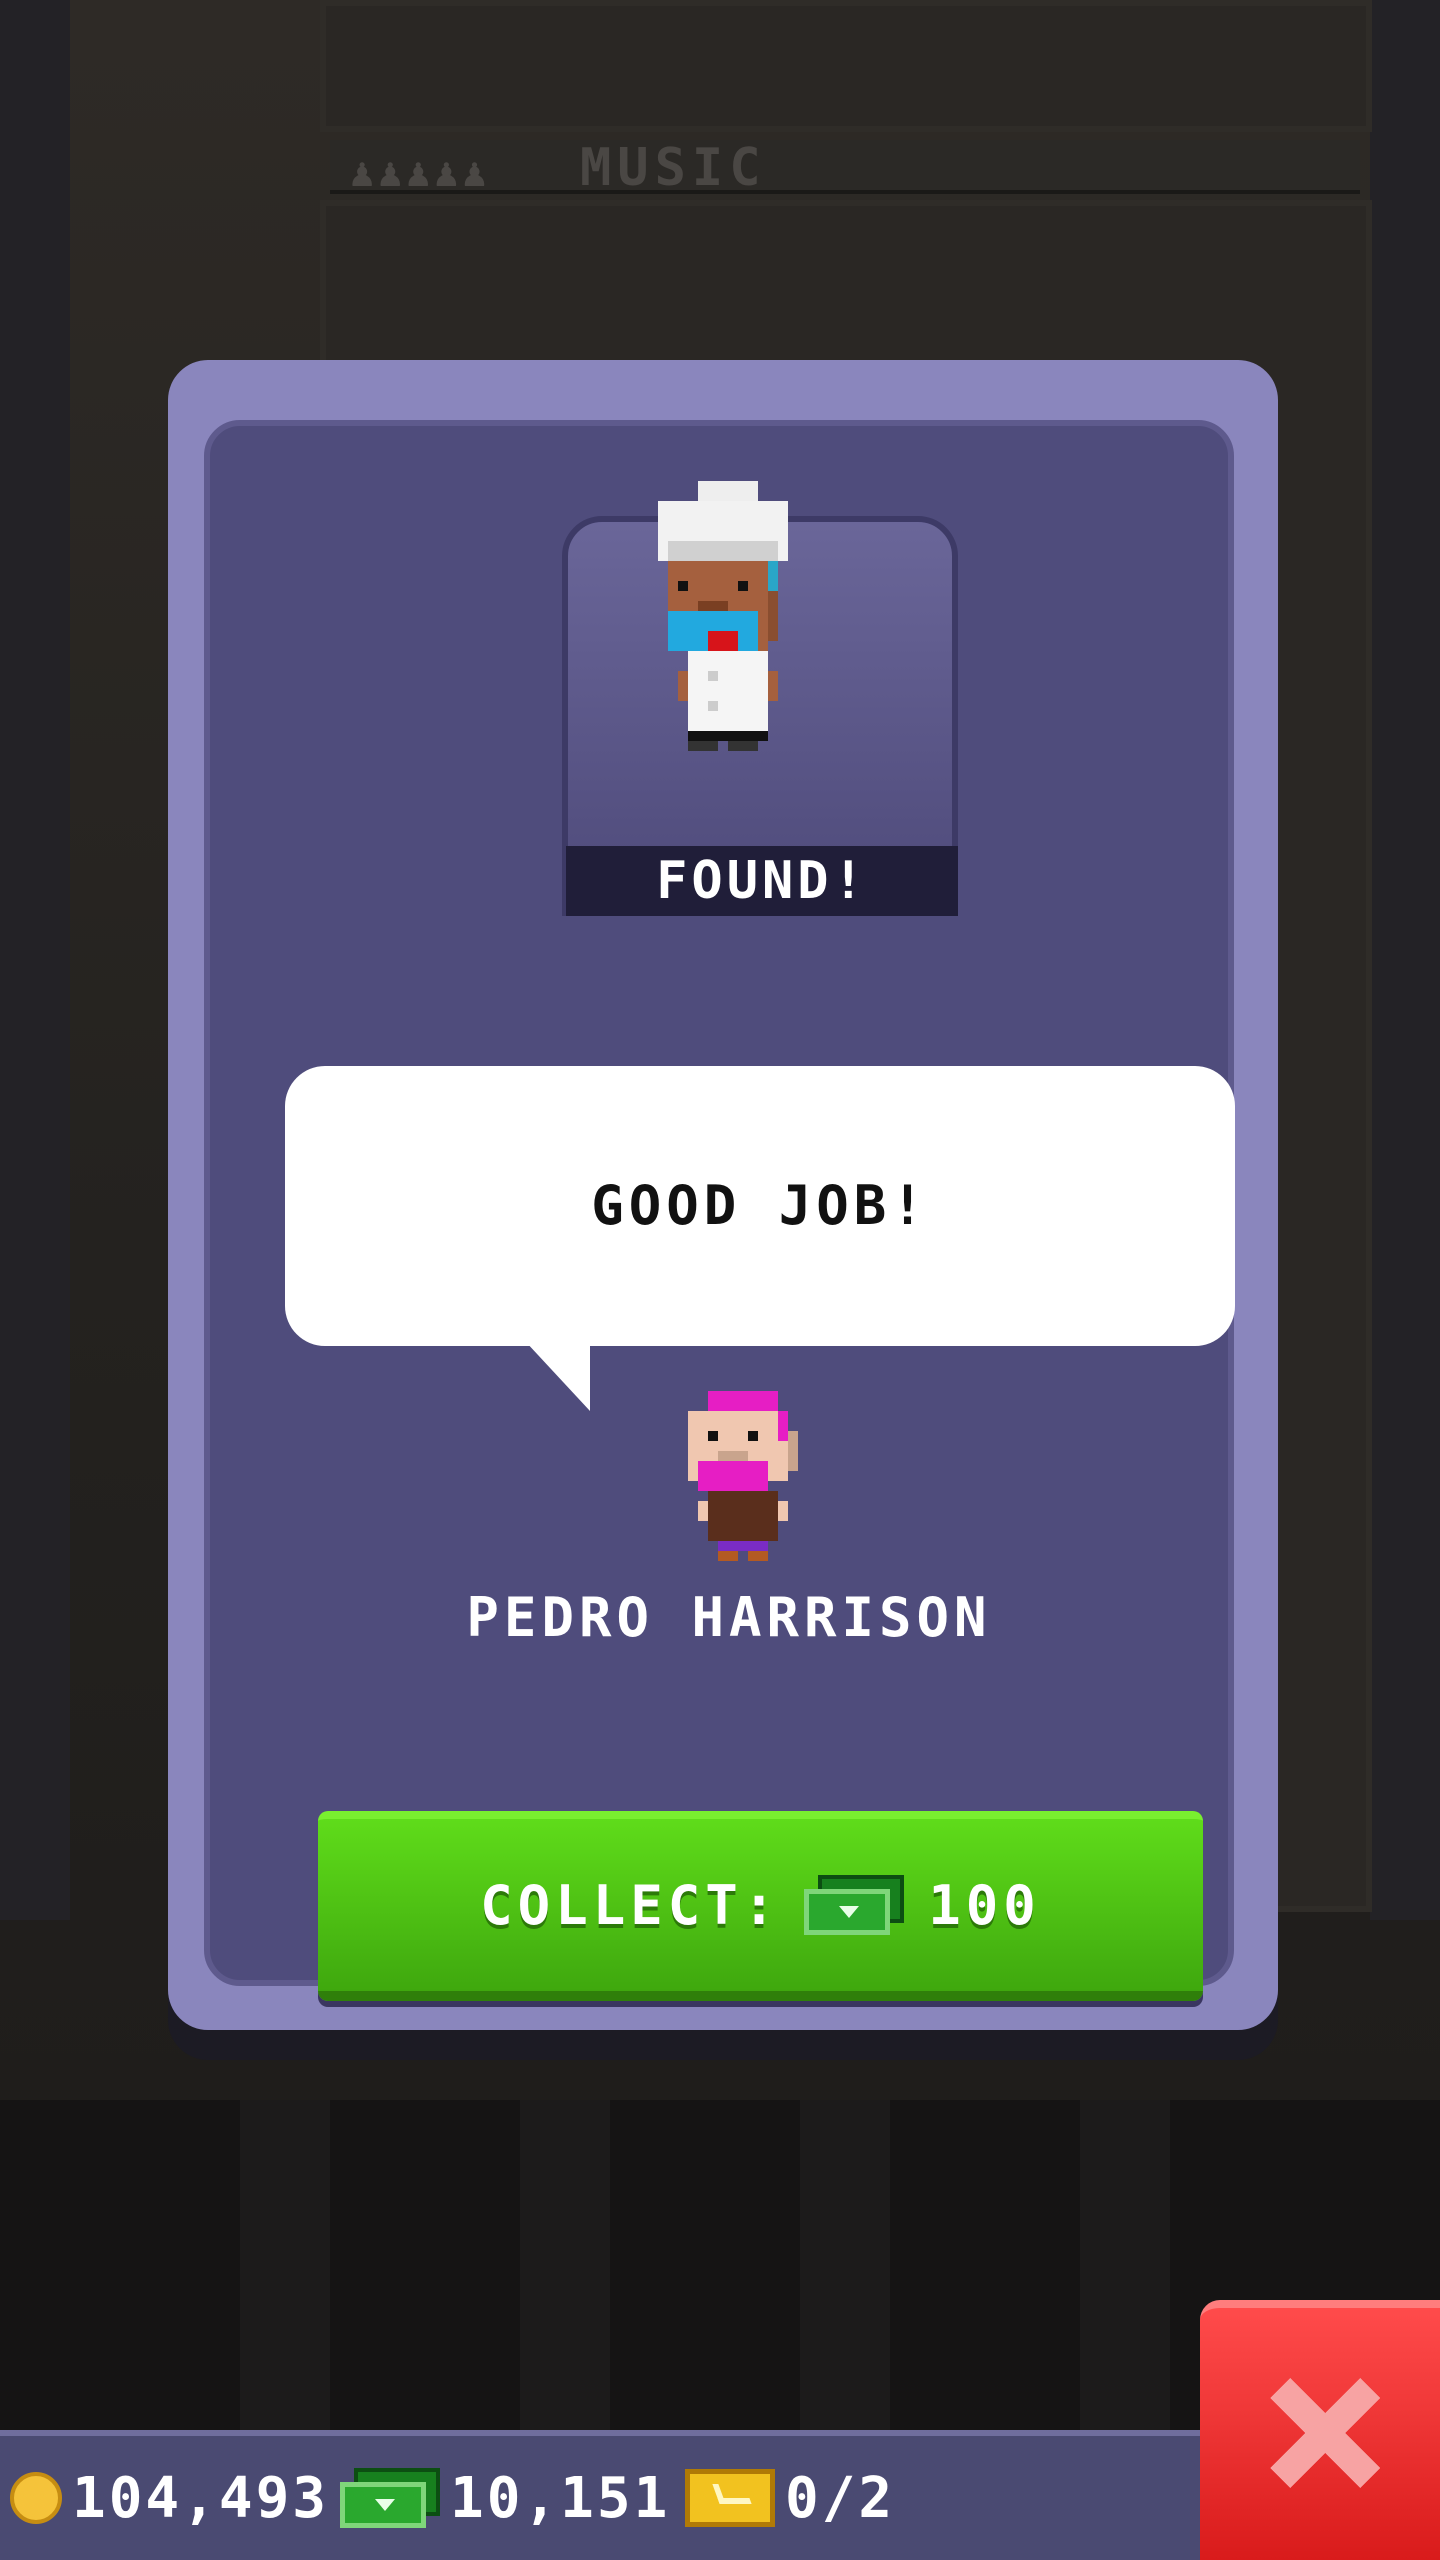 The height and width of the screenshot is (2560, 1440). What do you see at coordinates (201, 2498) in the screenshot?
I see `coins-value: 104,493` at bounding box center [201, 2498].